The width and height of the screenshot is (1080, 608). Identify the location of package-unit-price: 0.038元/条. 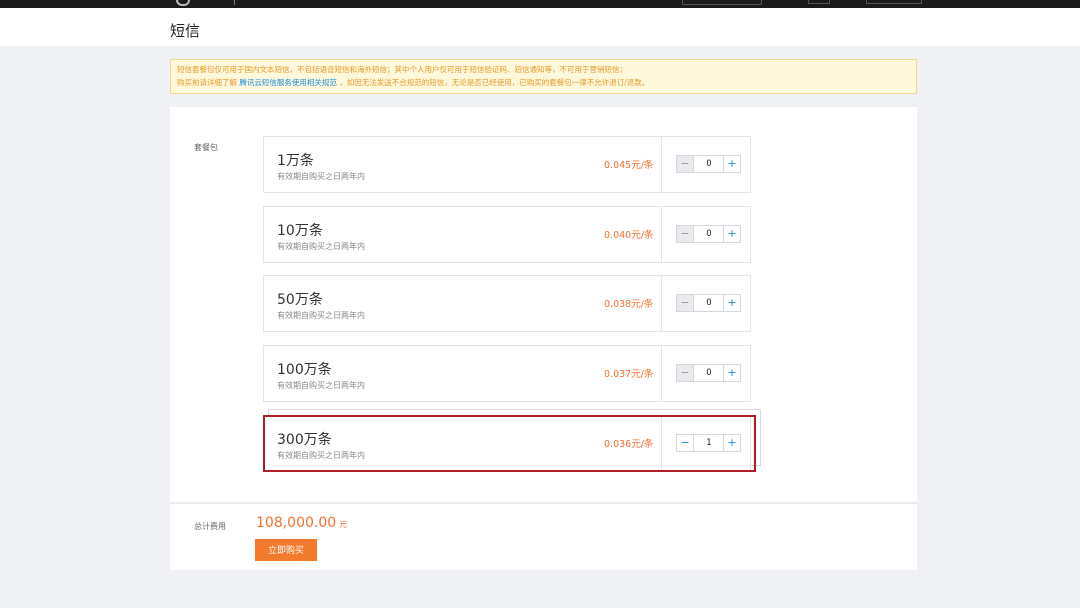
(629, 304).